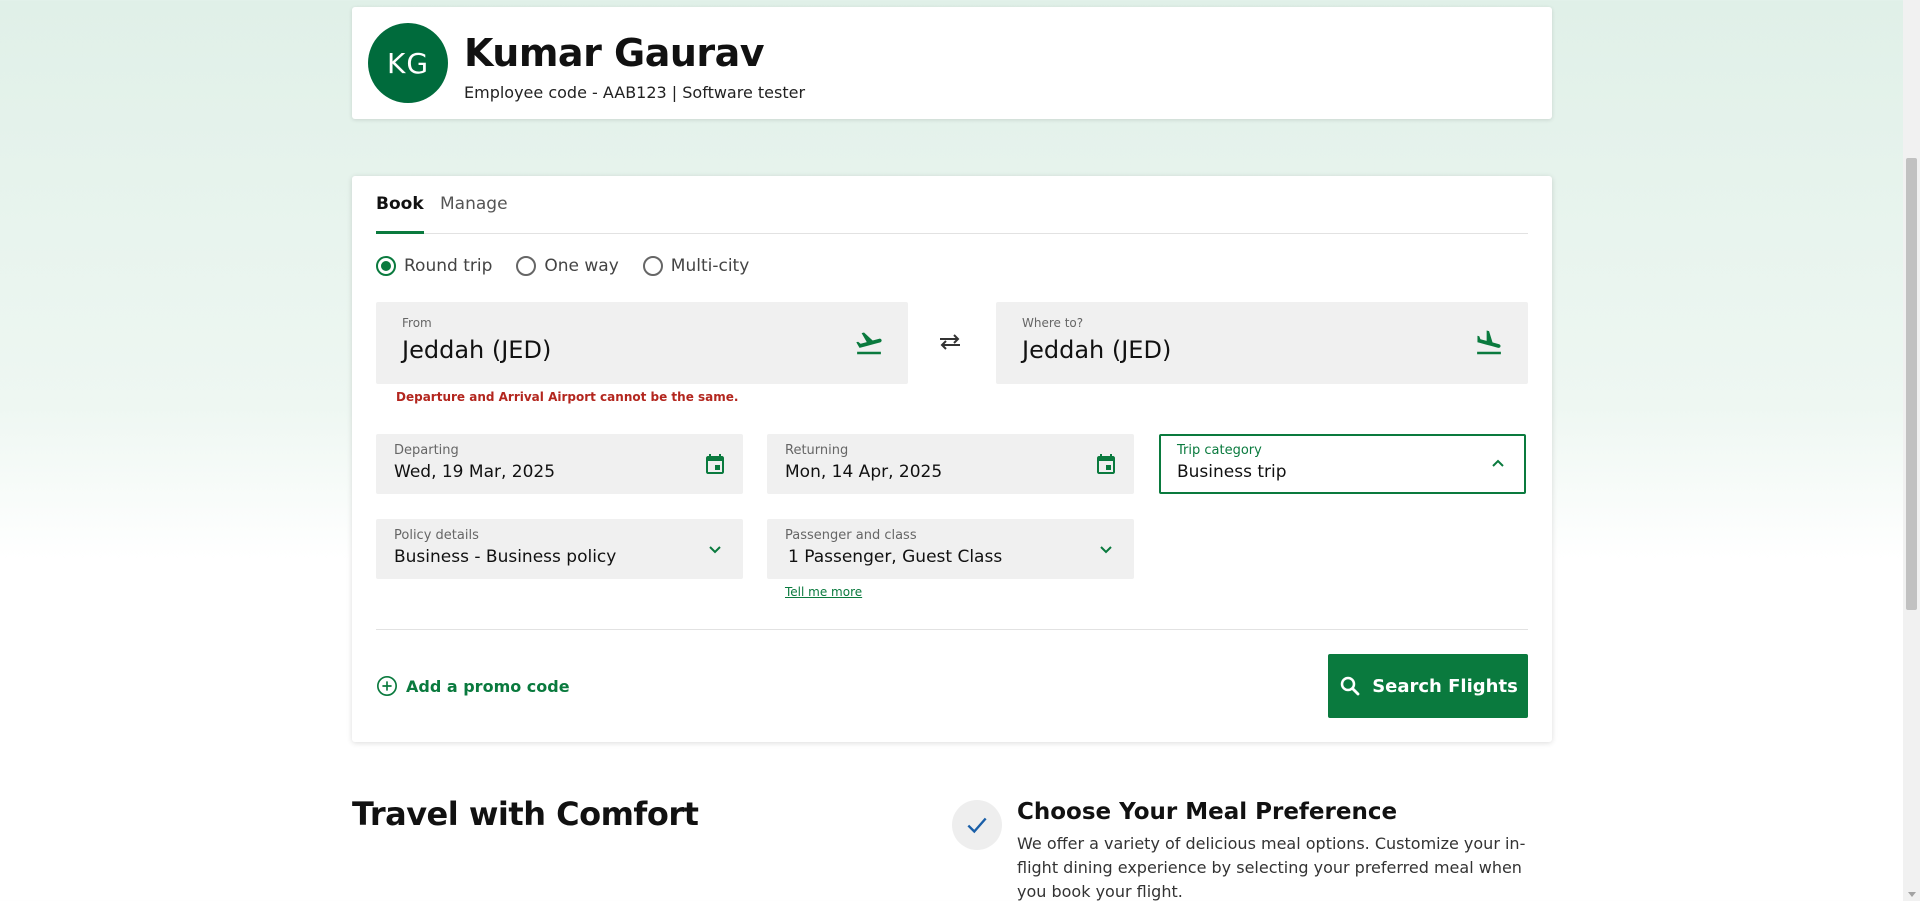  Describe the element at coordinates (1489, 342) in the screenshot. I see `plane-landing-icon` at that location.